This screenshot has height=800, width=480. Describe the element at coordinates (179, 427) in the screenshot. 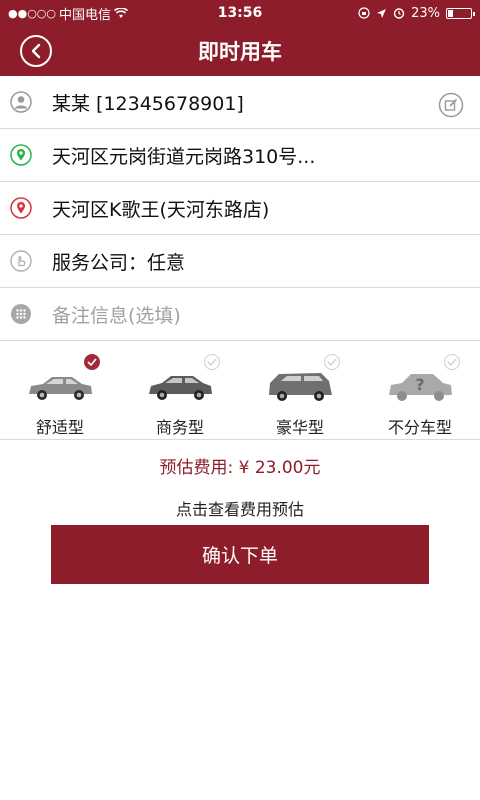

I see `car-type-label: 商务型` at that location.